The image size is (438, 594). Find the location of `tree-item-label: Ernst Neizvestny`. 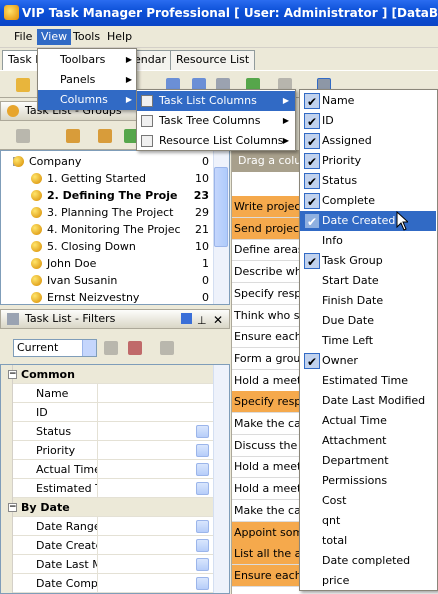

tree-item-label: Ernst Neizvestny is located at coordinates (93, 297).